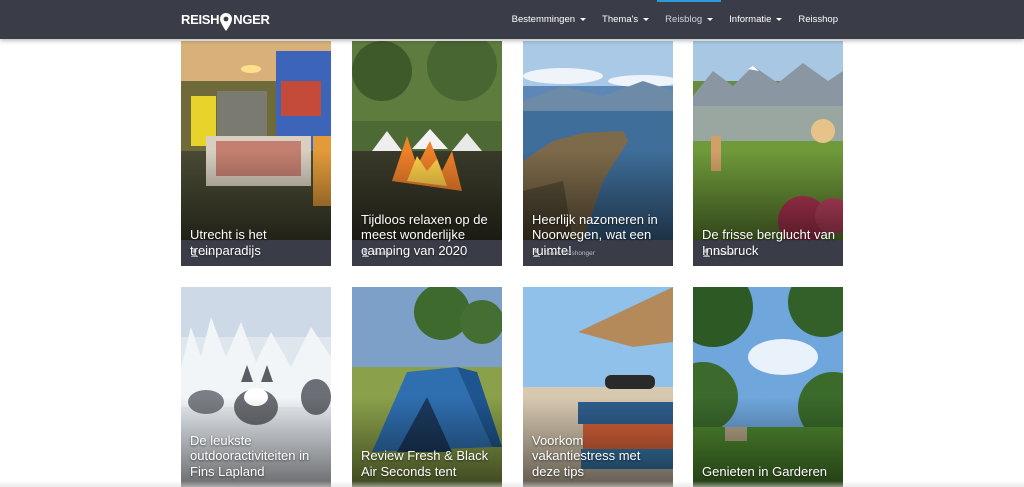 The height and width of the screenshot is (487, 1024). I want to click on card-title: Review Fresh & Black Air Seconds tent, so click(428, 463).